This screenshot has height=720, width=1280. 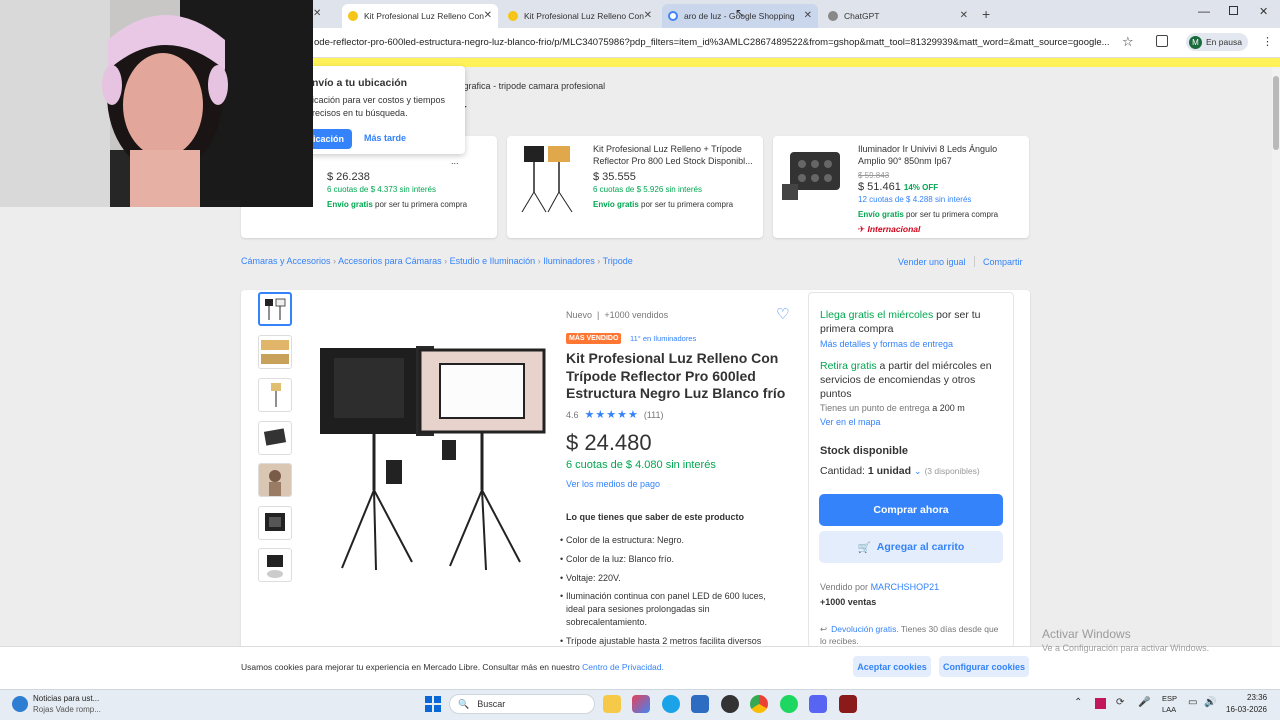 What do you see at coordinates (1078, 702) in the screenshot?
I see `tray-chevron-icon: ⌃` at bounding box center [1078, 702].